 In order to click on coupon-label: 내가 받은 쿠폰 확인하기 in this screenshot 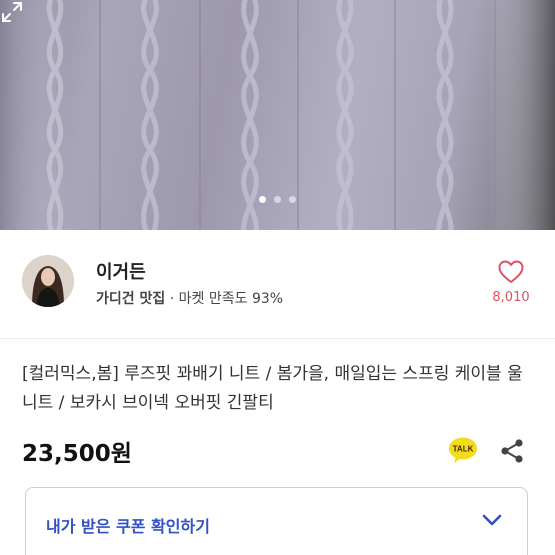, I will do `click(128, 526)`.